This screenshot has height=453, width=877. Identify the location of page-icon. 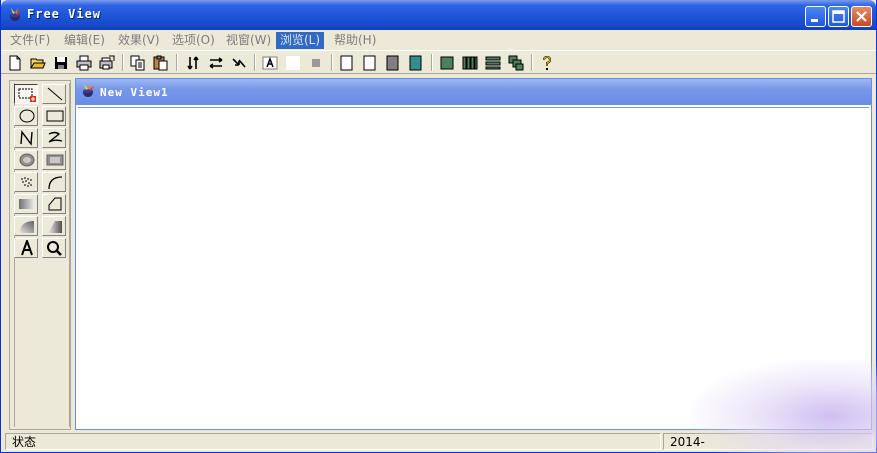
(370, 63).